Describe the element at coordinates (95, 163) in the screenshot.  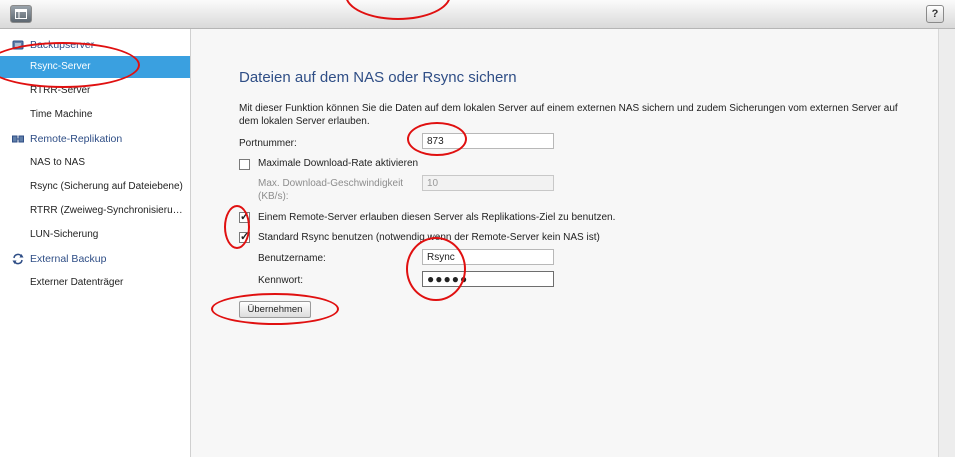
I see `sidebar-item-nas-to-nas: NAS to NAS` at that location.